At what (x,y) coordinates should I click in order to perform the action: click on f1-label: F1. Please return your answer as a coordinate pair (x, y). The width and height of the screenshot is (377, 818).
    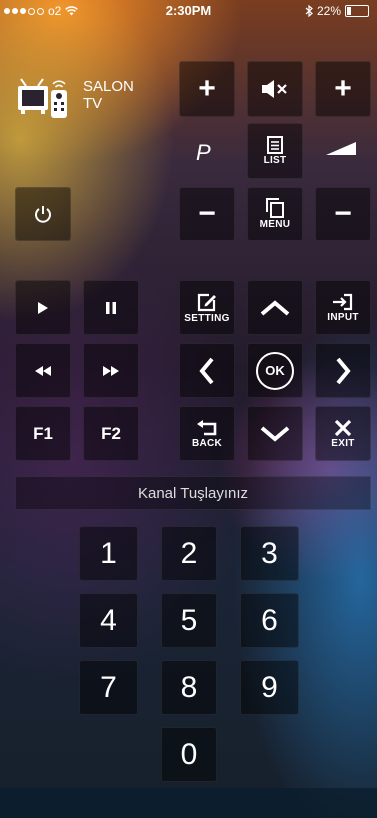
    Looking at the image, I should click on (43, 433).